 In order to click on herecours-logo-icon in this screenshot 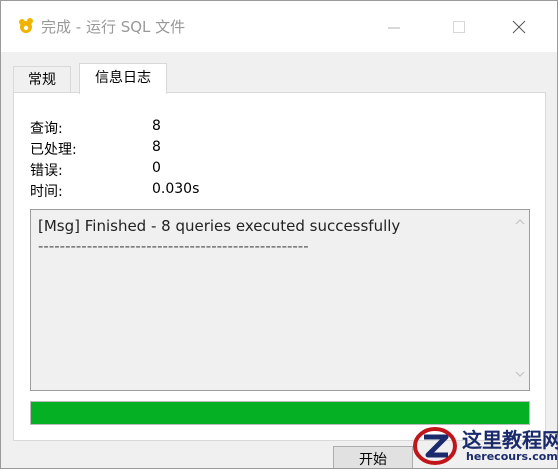, I will do `click(435, 446)`.